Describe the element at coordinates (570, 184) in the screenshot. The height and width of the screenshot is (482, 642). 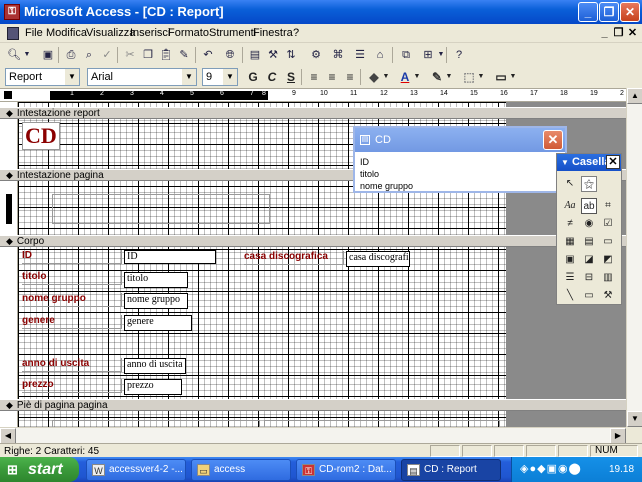
I see `select-objects-icon: ↖` at that location.